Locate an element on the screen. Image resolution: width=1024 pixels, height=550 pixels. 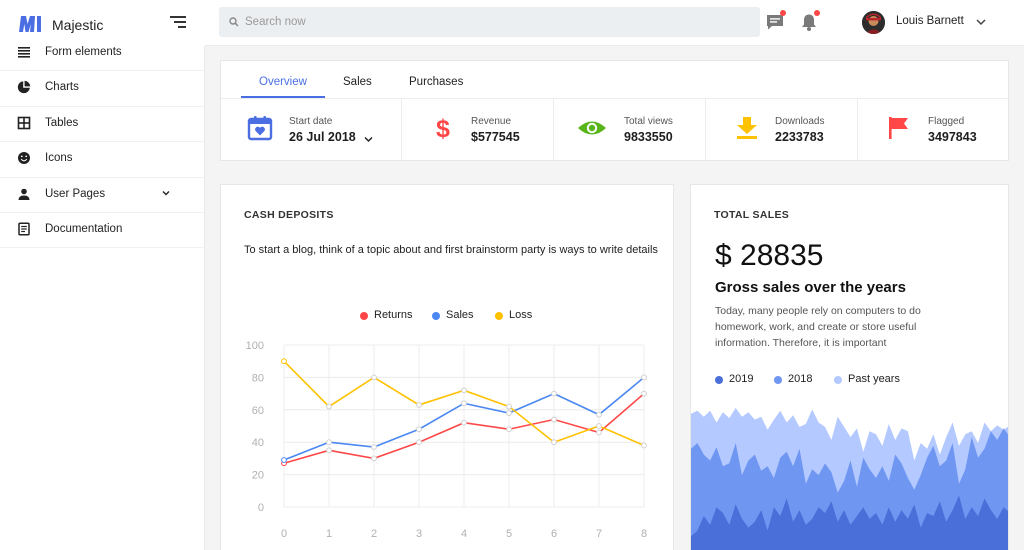
stat-value: $577545 is located at coordinates (495, 137).